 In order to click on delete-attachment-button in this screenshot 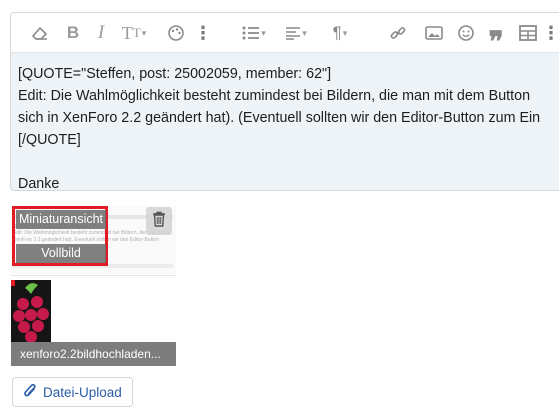, I will do `click(159, 221)`.